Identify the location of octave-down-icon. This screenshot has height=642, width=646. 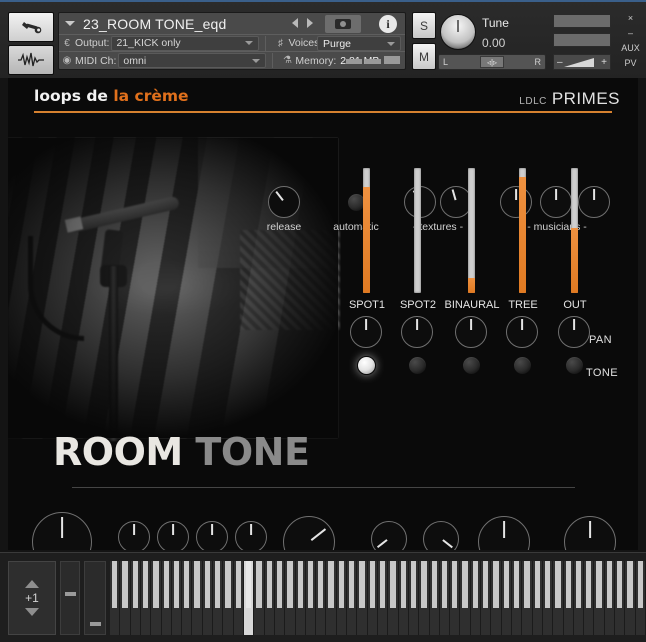
(32, 612).